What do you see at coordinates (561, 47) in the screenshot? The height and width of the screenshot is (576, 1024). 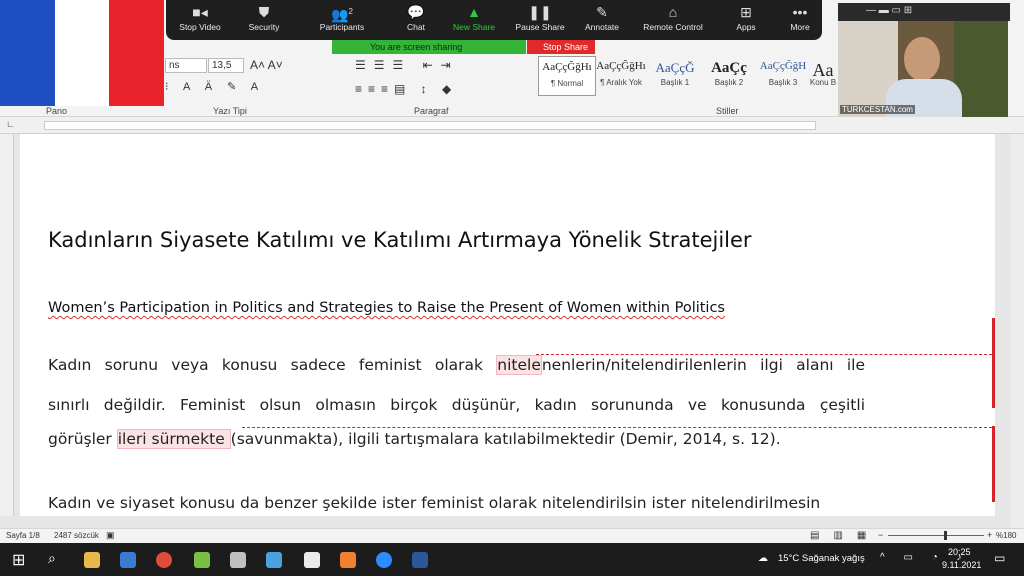 I see `stop-share-button: Stop Share` at bounding box center [561, 47].